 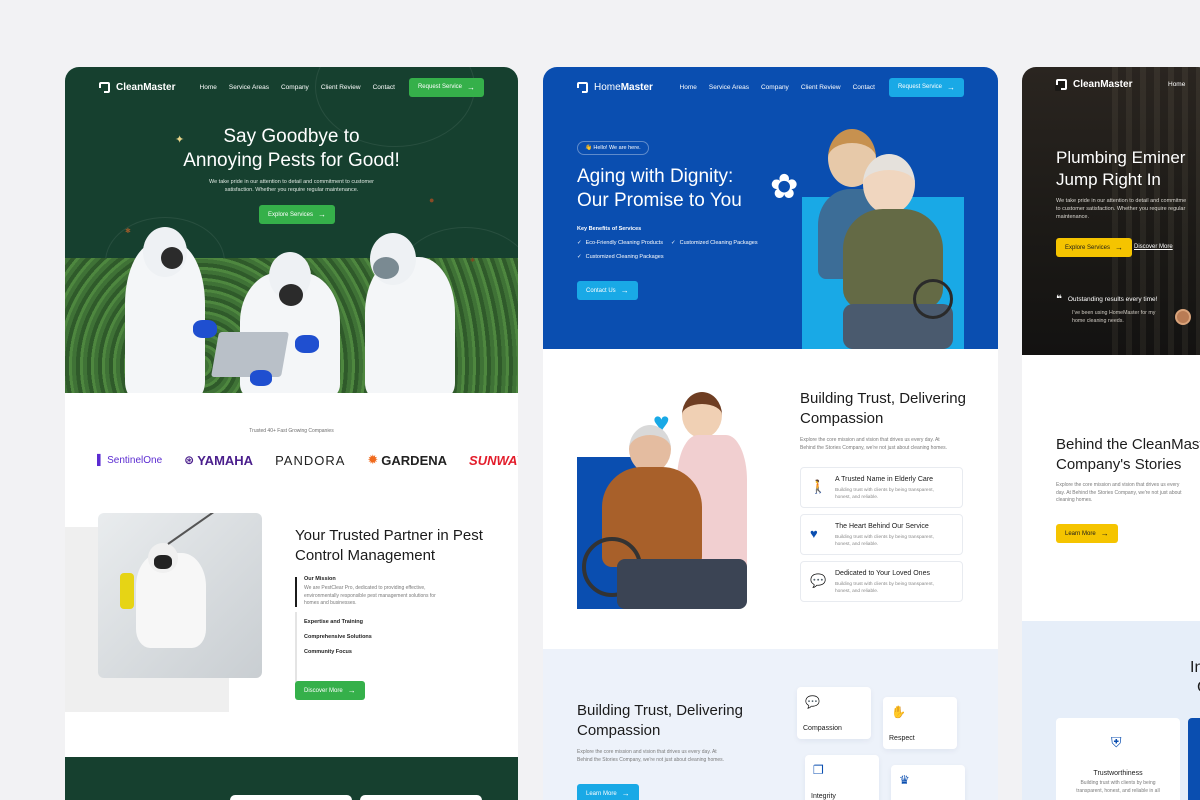 I want to click on value-card-highlight, so click(x=1194, y=759).